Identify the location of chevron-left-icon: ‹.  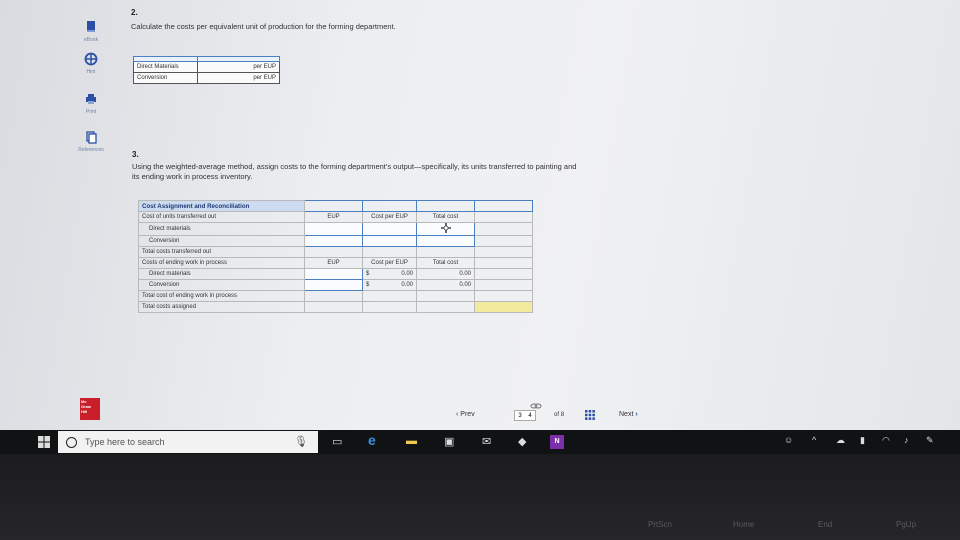
(457, 414).